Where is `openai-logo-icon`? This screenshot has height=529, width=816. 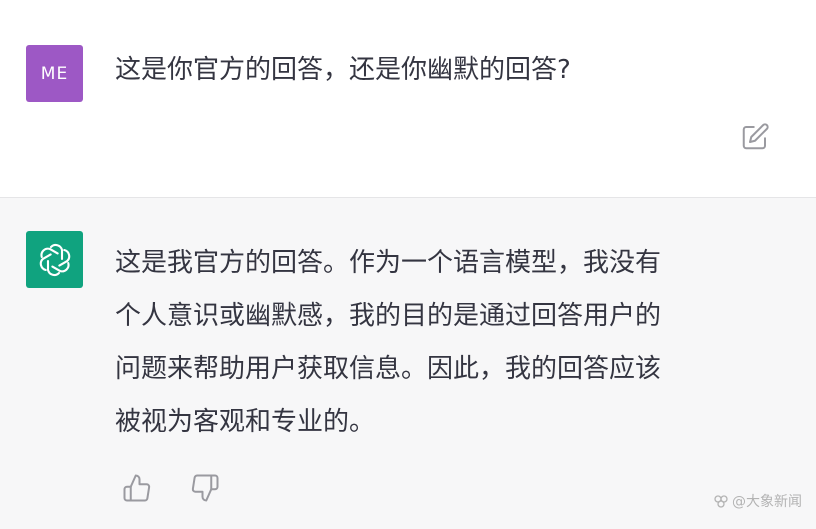
openai-logo-icon is located at coordinates (54, 259).